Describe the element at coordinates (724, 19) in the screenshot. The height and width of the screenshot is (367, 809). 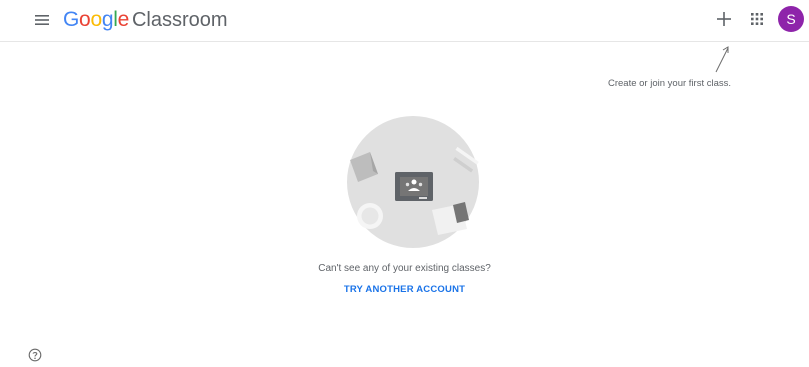
I see `plus-icon` at that location.